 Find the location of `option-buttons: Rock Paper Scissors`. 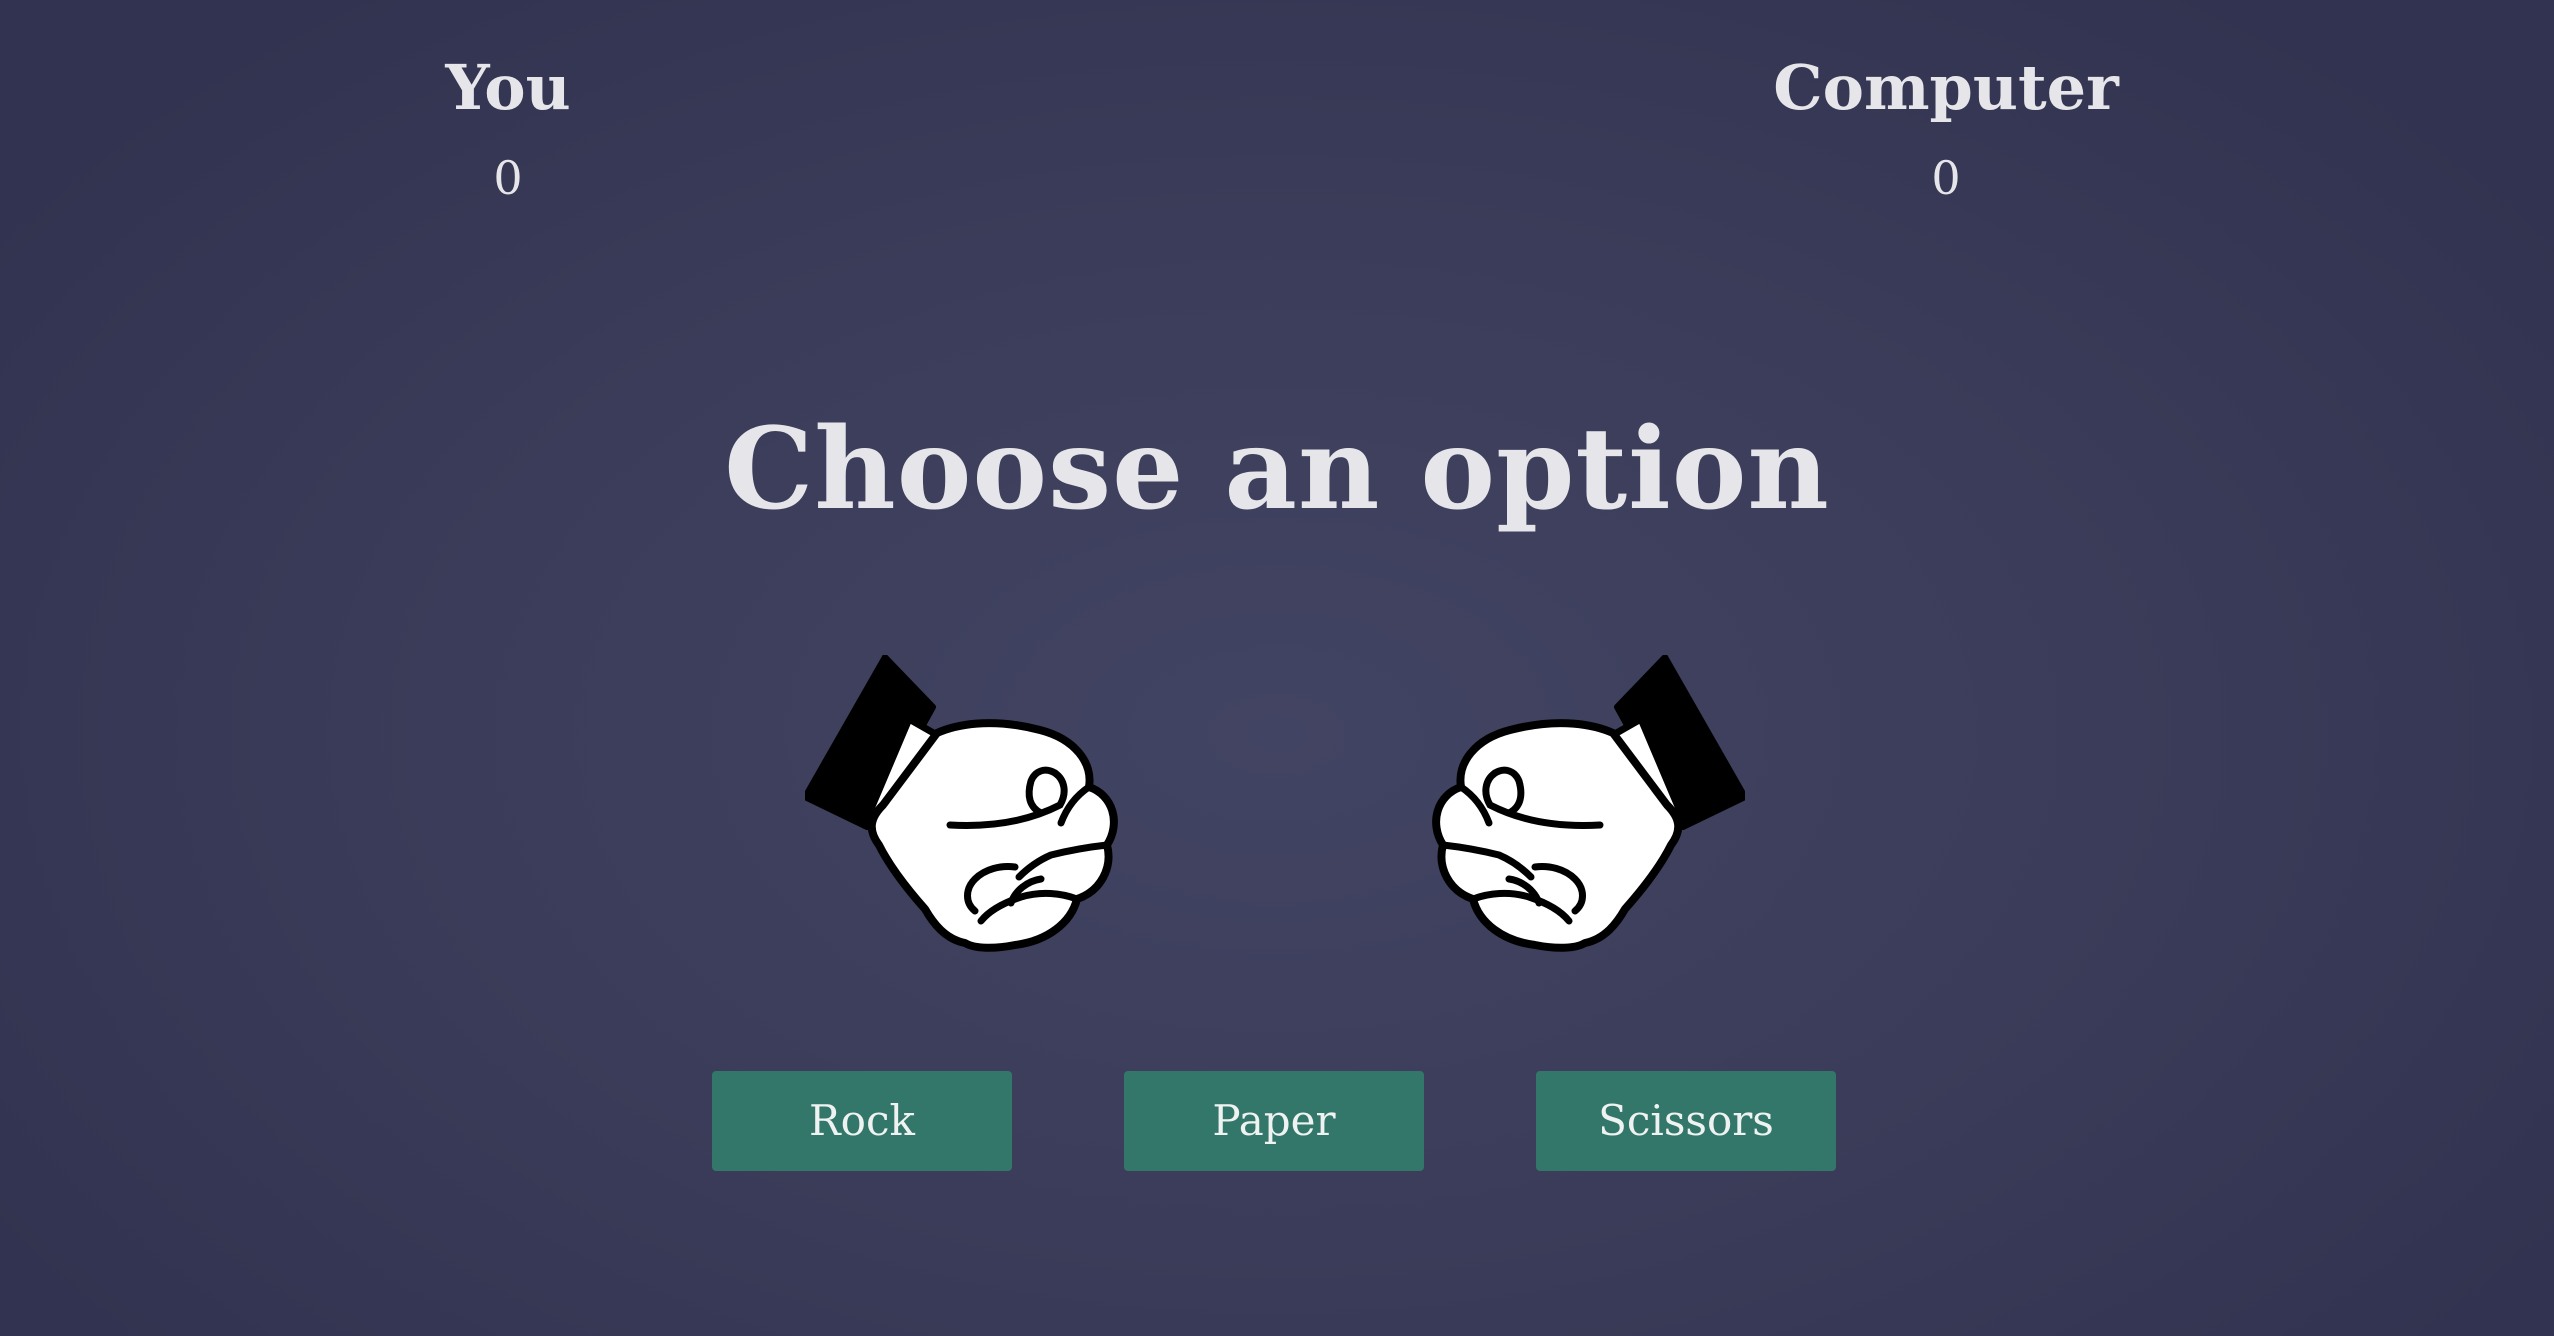

option-buttons: Rock Paper Scissors is located at coordinates (1277, 1121).